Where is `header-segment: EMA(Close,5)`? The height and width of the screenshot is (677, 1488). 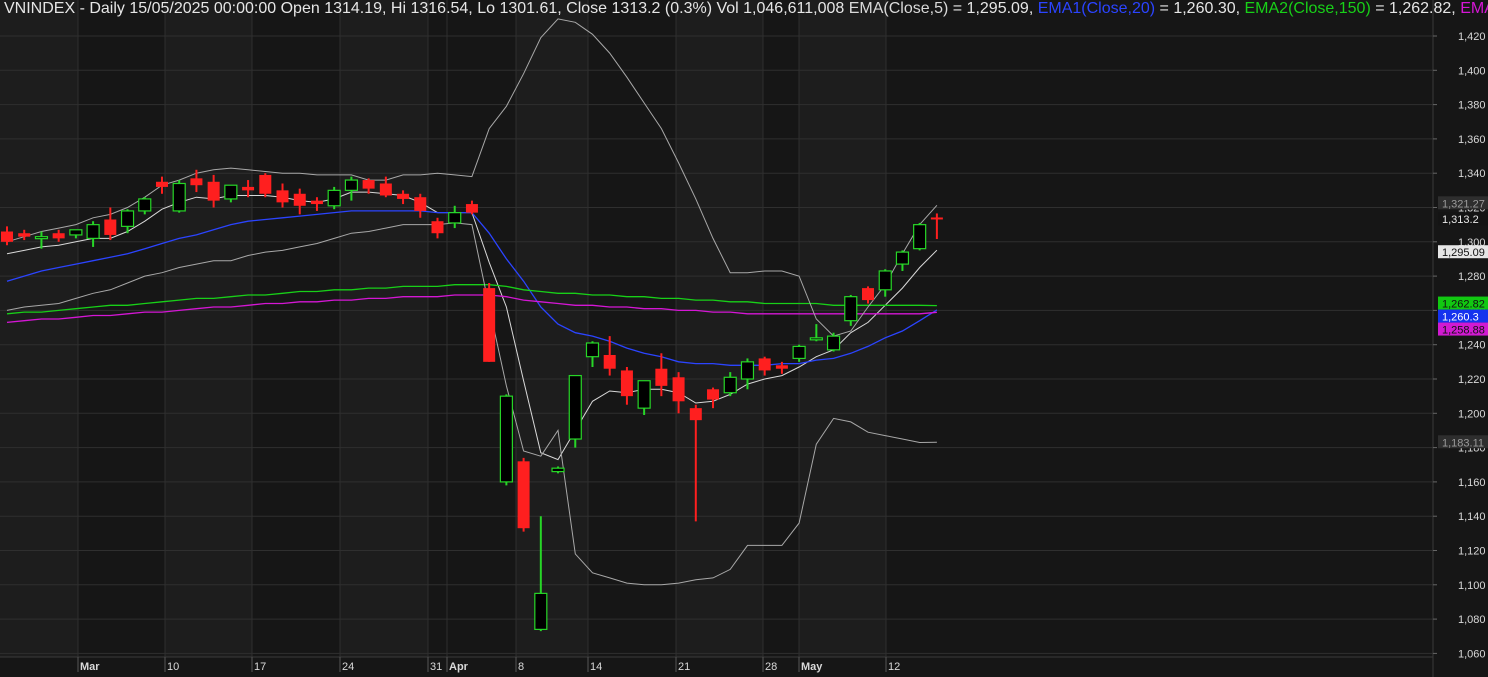
header-segment: EMA(Close,5) is located at coordinates (899, 8).